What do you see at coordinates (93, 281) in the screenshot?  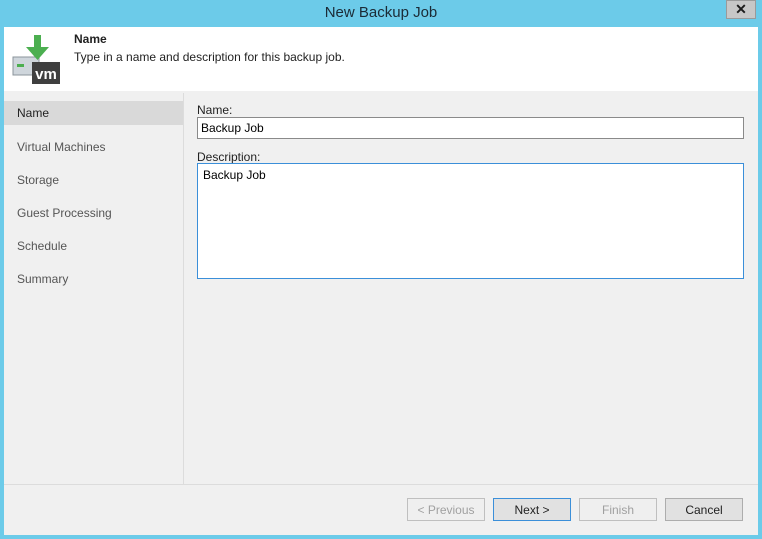 I see `step-summary: Summary` at bounding box center [93, 281].